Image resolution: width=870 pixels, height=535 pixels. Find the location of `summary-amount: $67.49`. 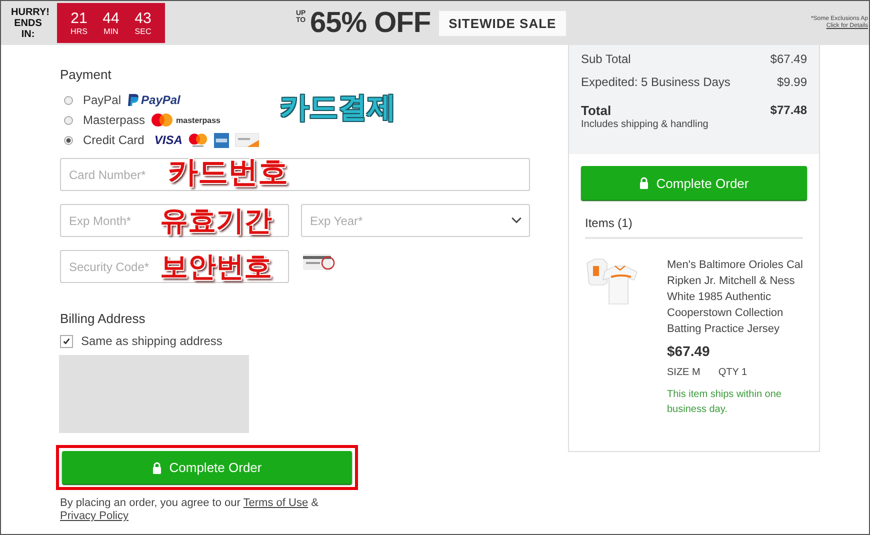

summary-amount: $67.49 is located at coordinates (788, 59).